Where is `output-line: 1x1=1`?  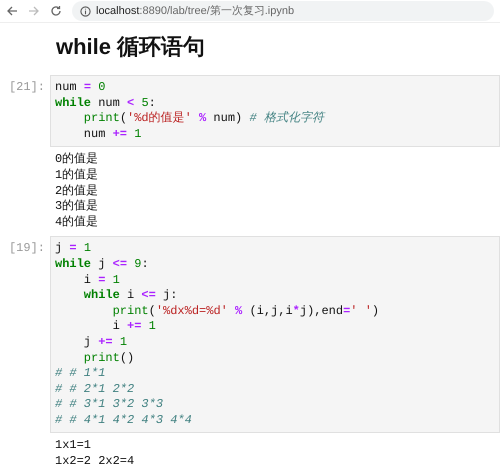 output-line: 1x1=1 is located at coordinates (73, 446).